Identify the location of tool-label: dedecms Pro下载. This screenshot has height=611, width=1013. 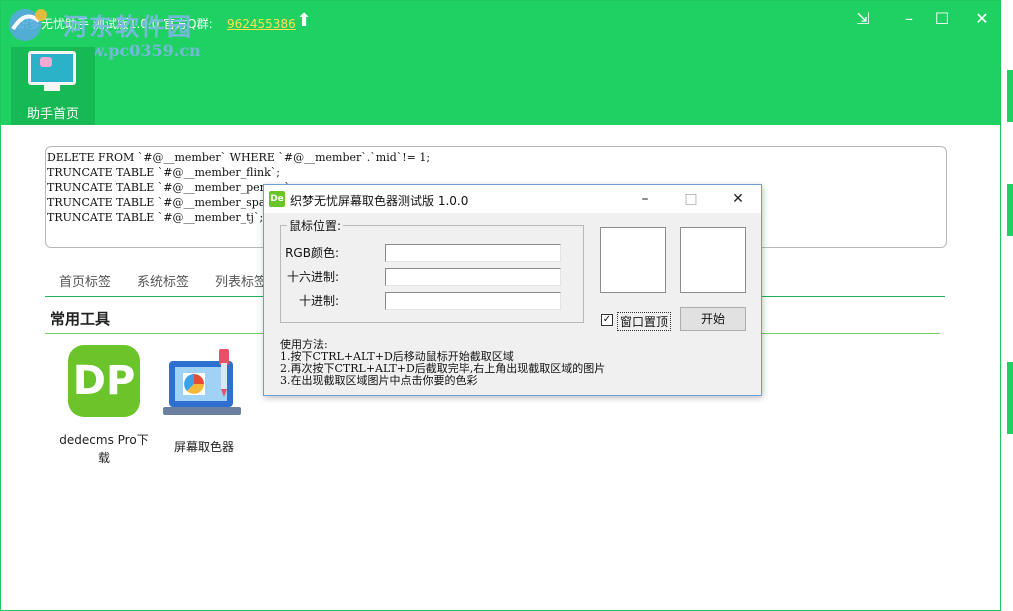
(104, 449).